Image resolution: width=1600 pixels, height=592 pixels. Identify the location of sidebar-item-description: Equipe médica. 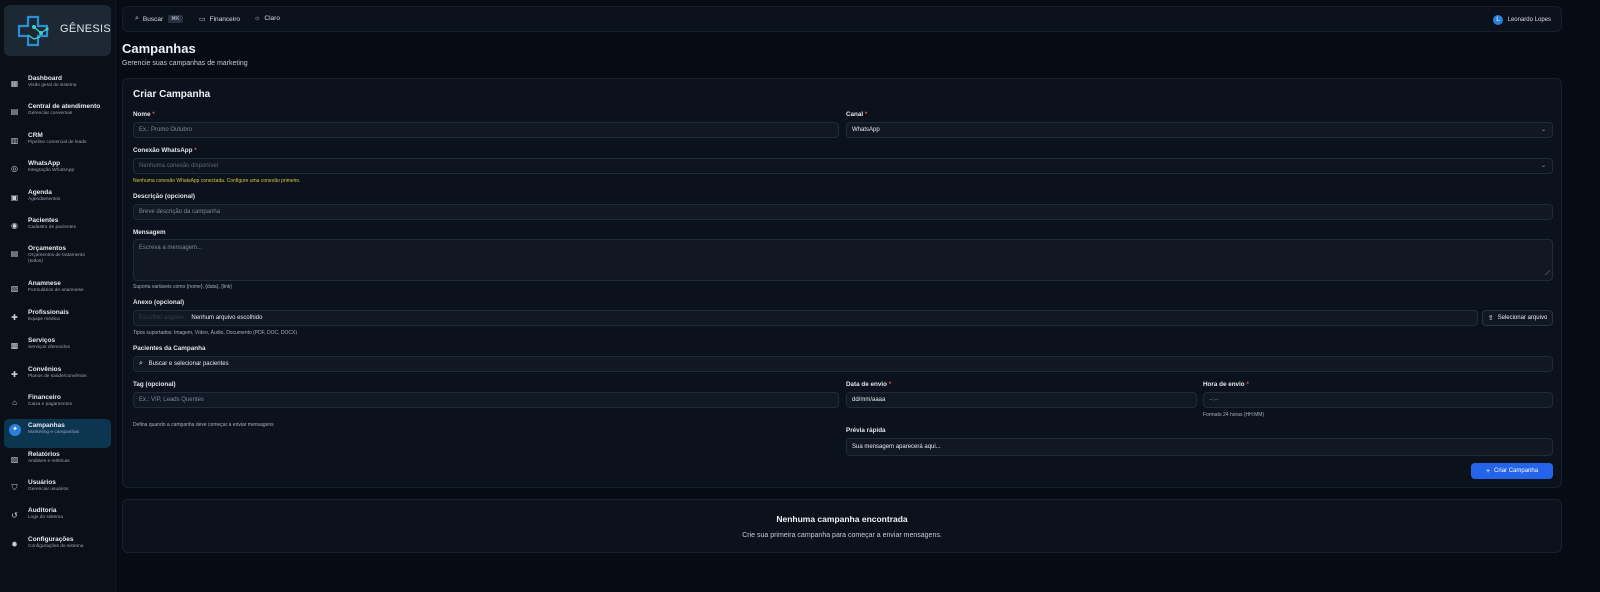
(44, 319).